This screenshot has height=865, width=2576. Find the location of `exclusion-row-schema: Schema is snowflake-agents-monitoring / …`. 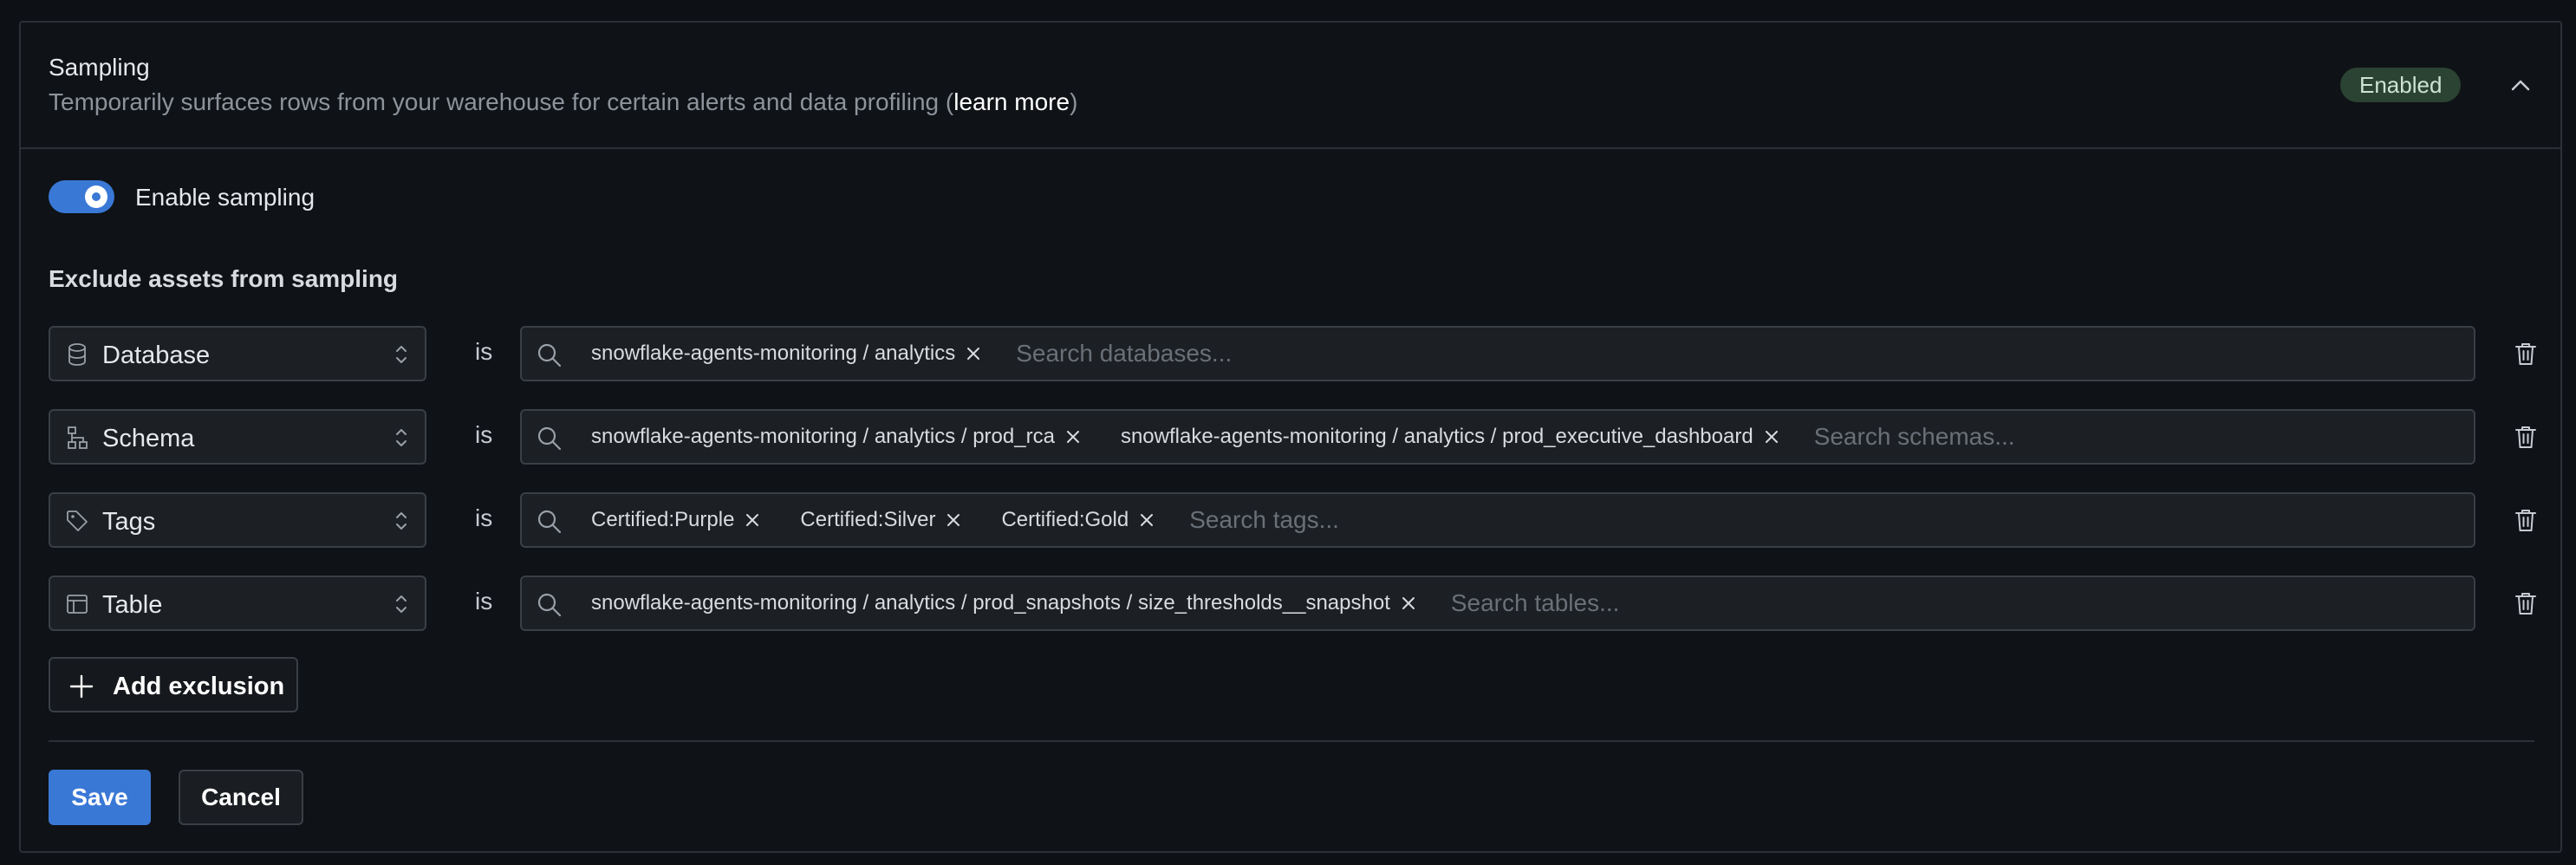

exclusion-row-schema: Schema is snowflake-agents-monitoring / … is located at coordinates (1297, 437).